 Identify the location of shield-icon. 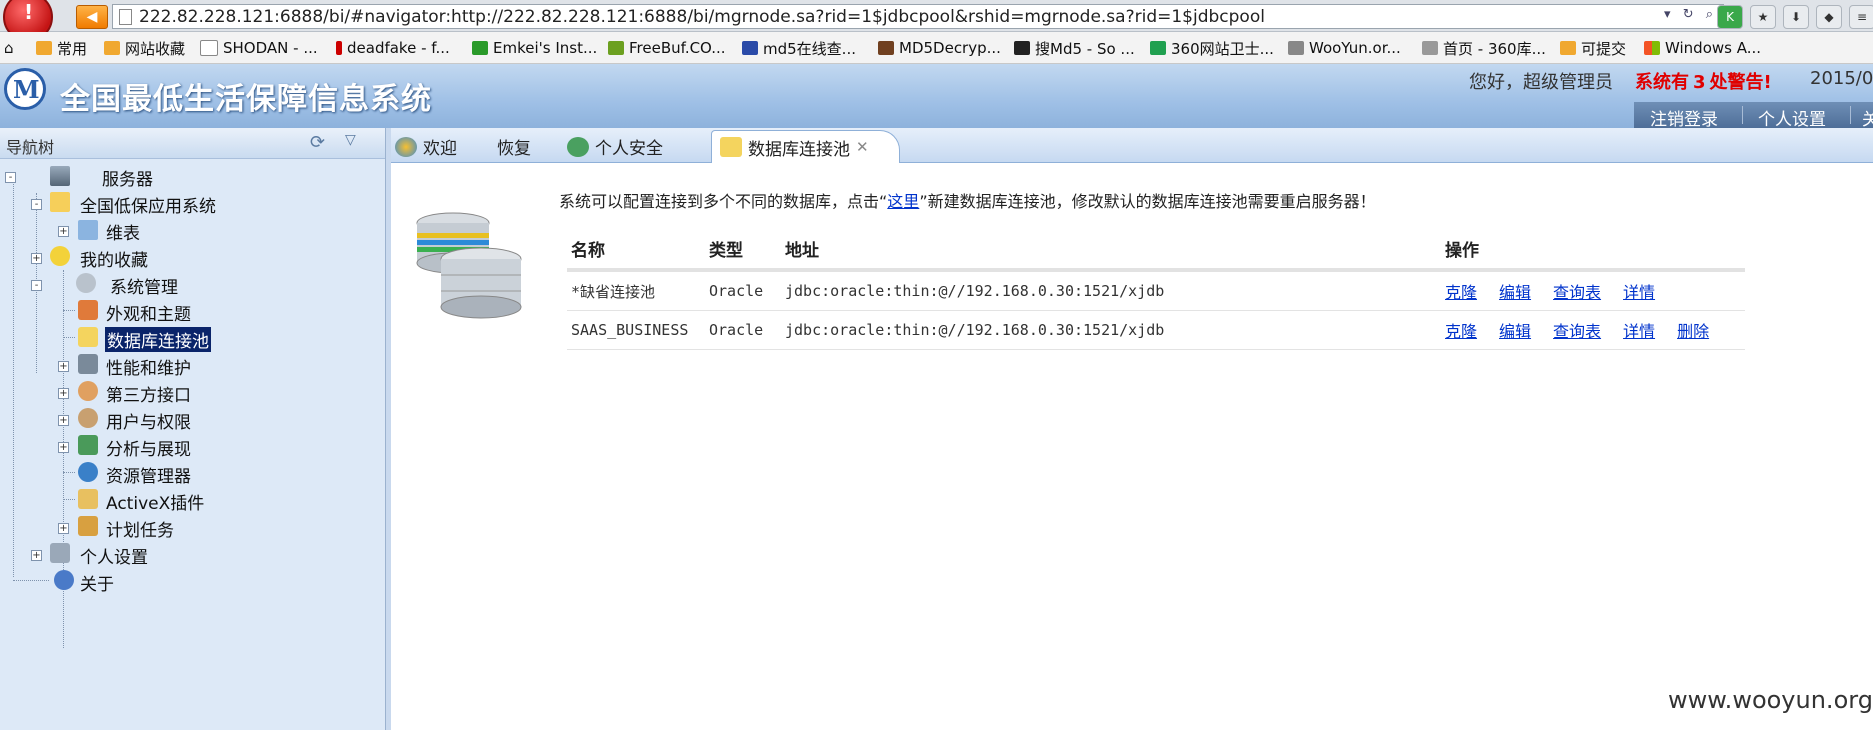
(1158, 48).